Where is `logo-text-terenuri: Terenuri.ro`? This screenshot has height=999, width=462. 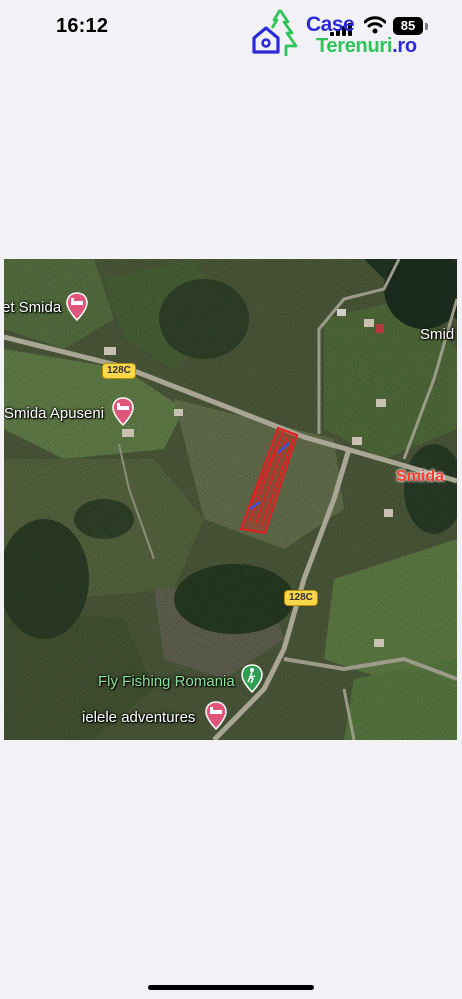 logo-text-terenuri: Terenuri.ro is located at coordinates (366, 46).